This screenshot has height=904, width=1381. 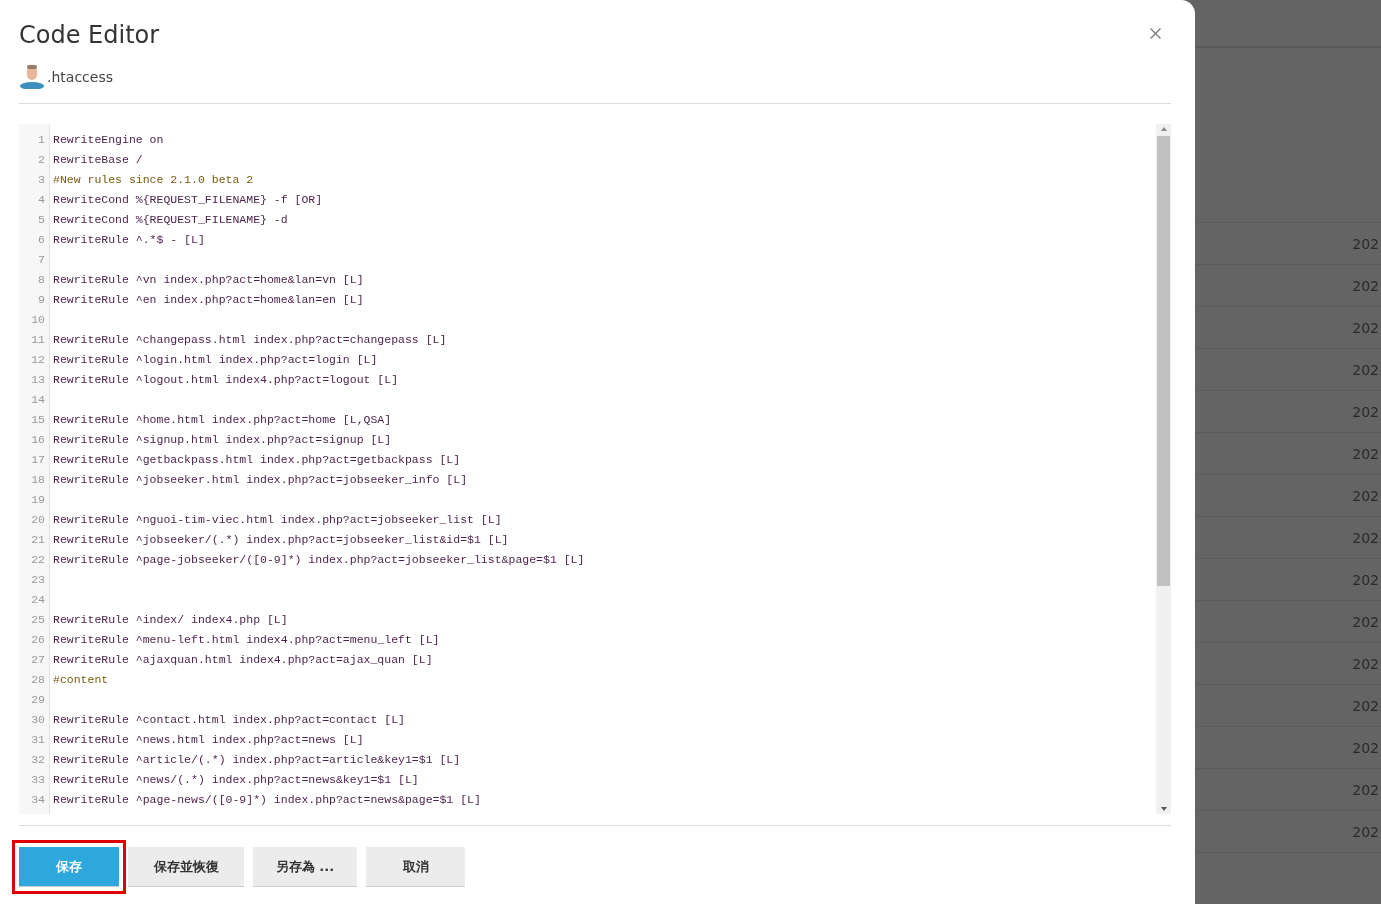 What do you see at coordinates (226, 380) in the screenshot?
I see `code-line: RewriteRule ^logout.html index4.php?act=logout [L]` at bounding box center [226, 380].